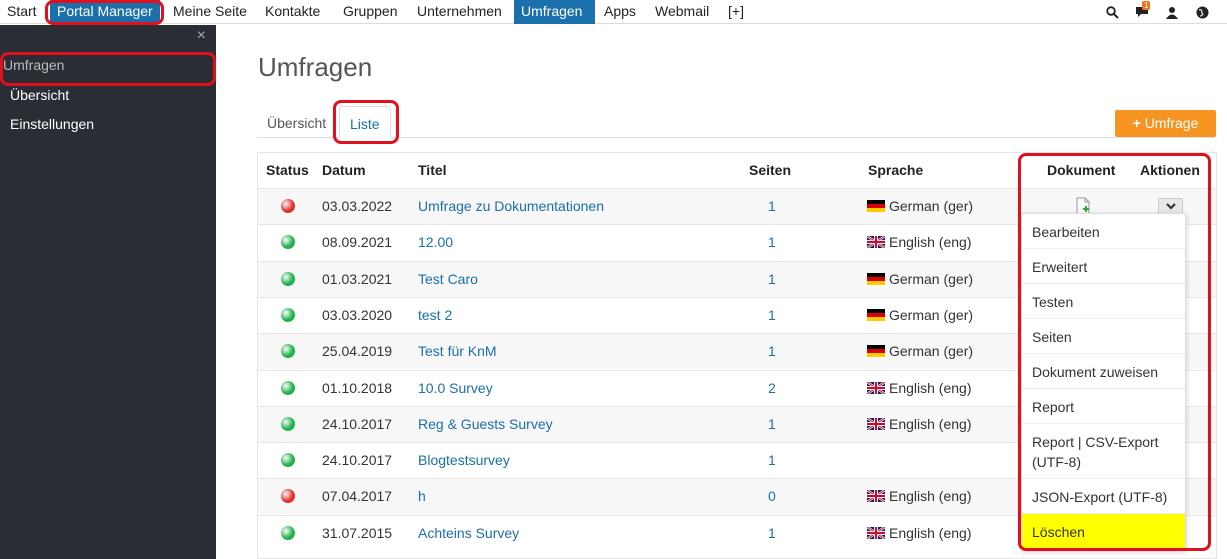  I want to click on nav-icon-group: 1, so click(1157, 11).